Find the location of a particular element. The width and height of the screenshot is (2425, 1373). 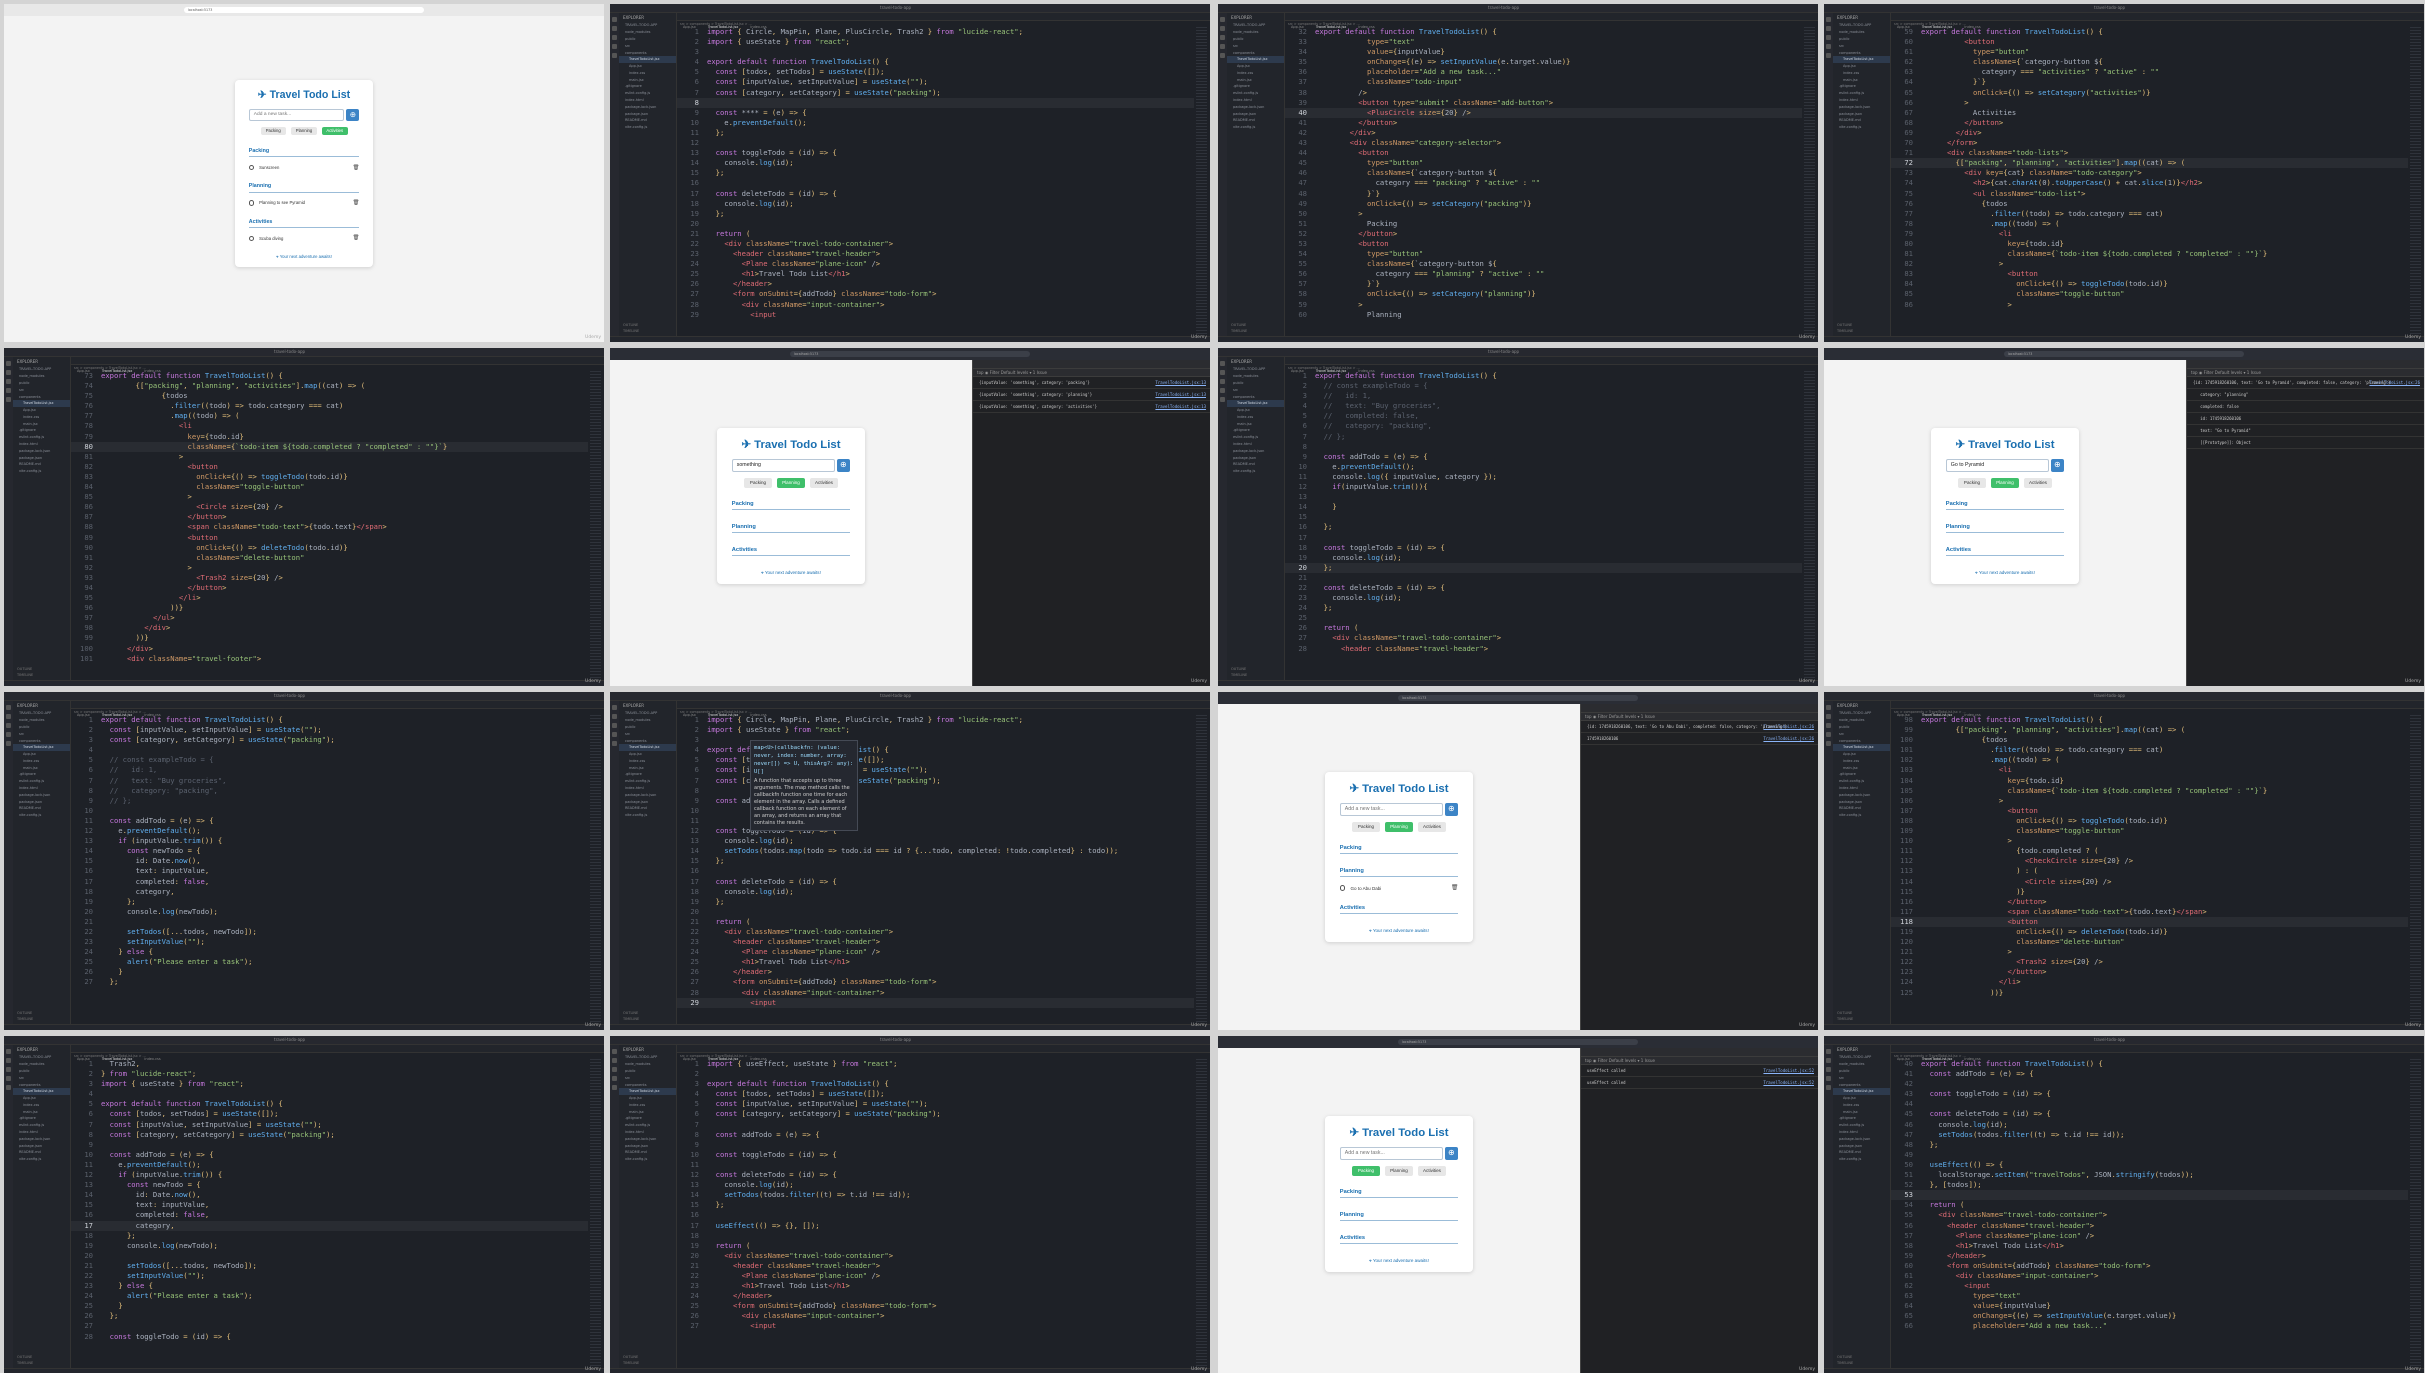

code-line: 26 </header> is located at coordinates (935, 284).